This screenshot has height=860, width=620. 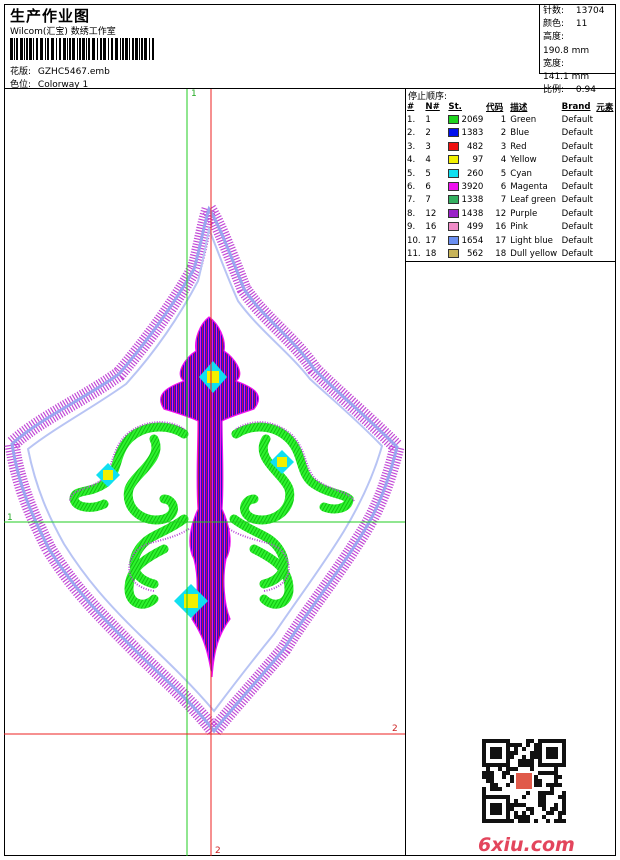 I want to click on design-file-line: 花版: GZHC5467.emb, so click(x=60, y=70).